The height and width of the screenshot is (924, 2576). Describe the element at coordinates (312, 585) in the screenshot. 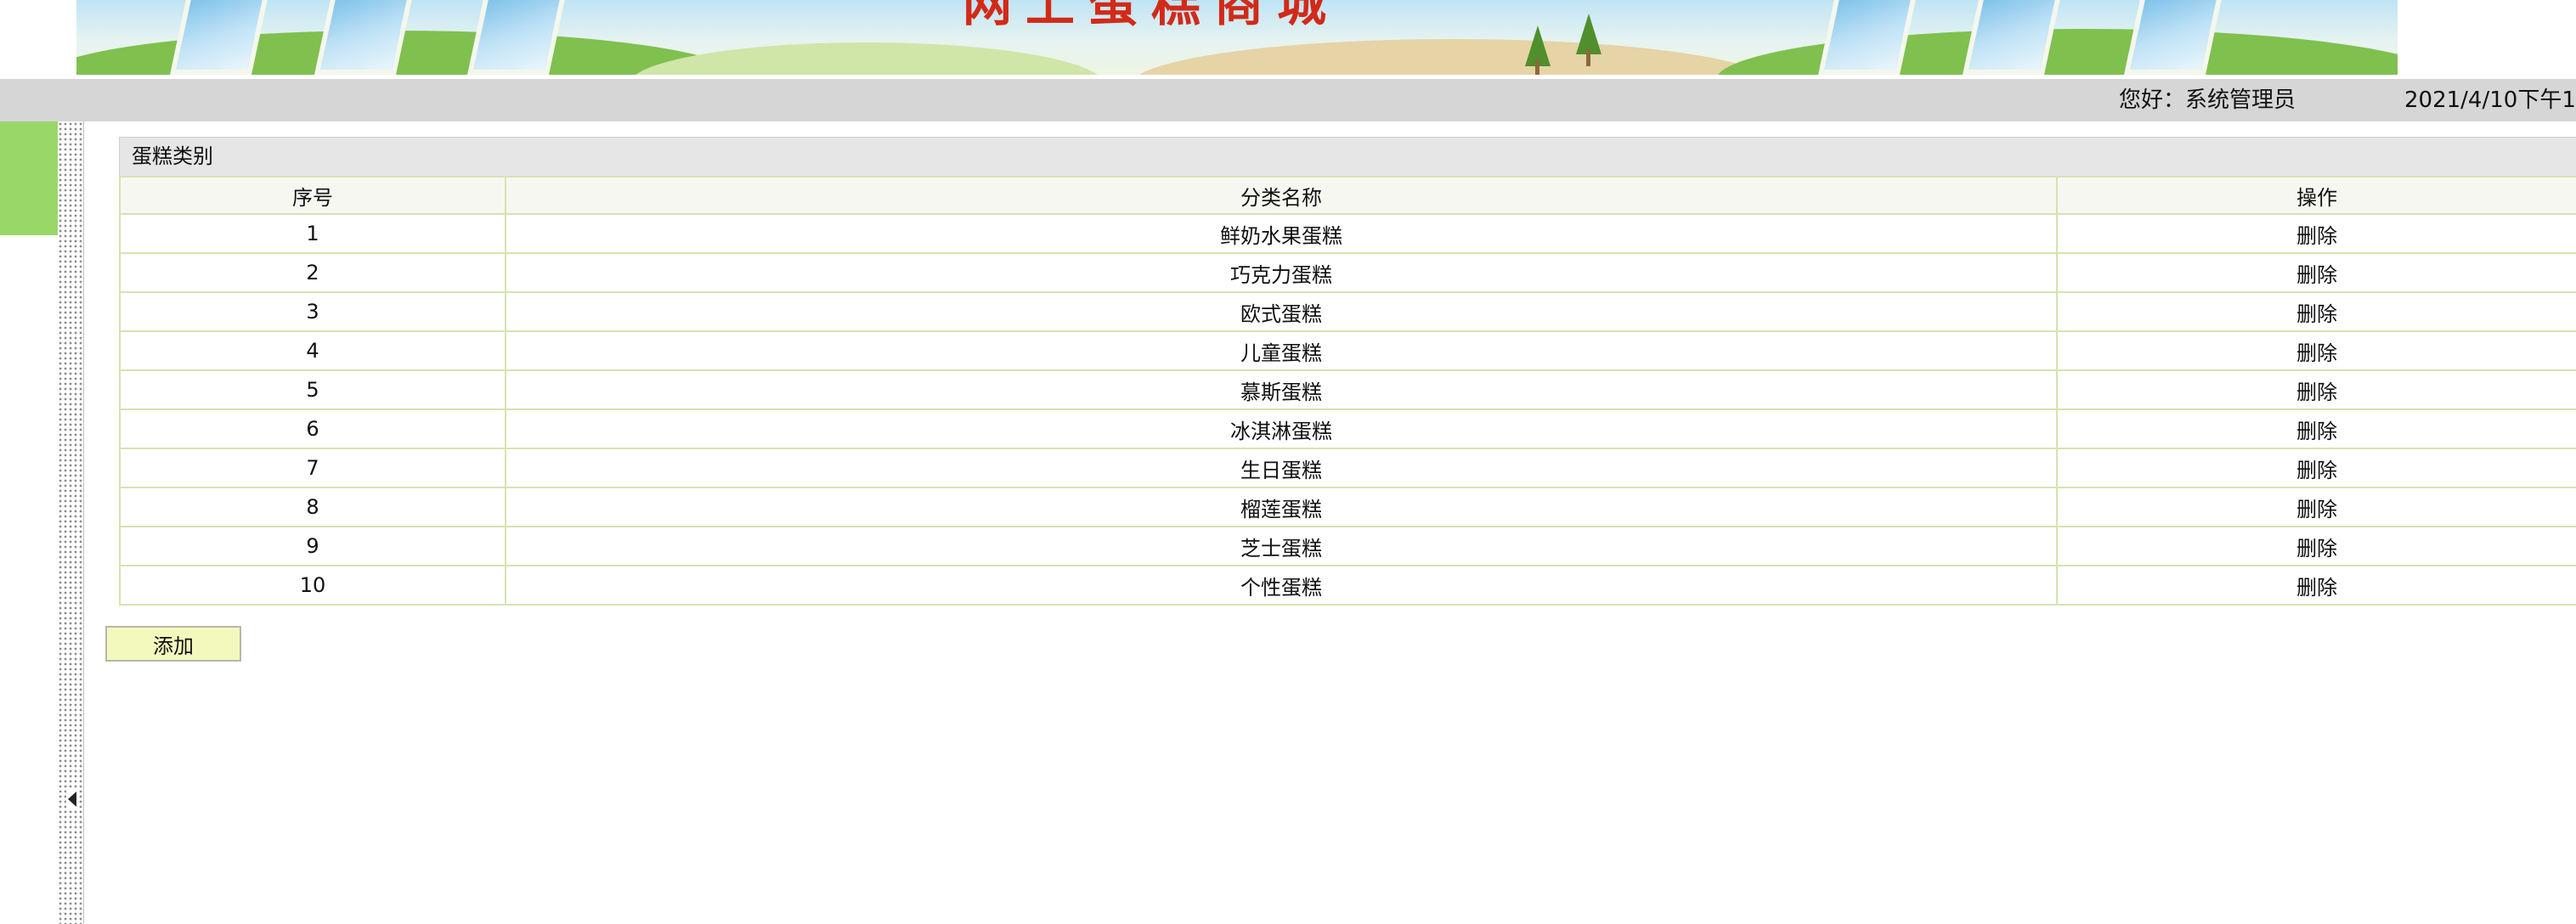

I see `row-number: 10` at that location.